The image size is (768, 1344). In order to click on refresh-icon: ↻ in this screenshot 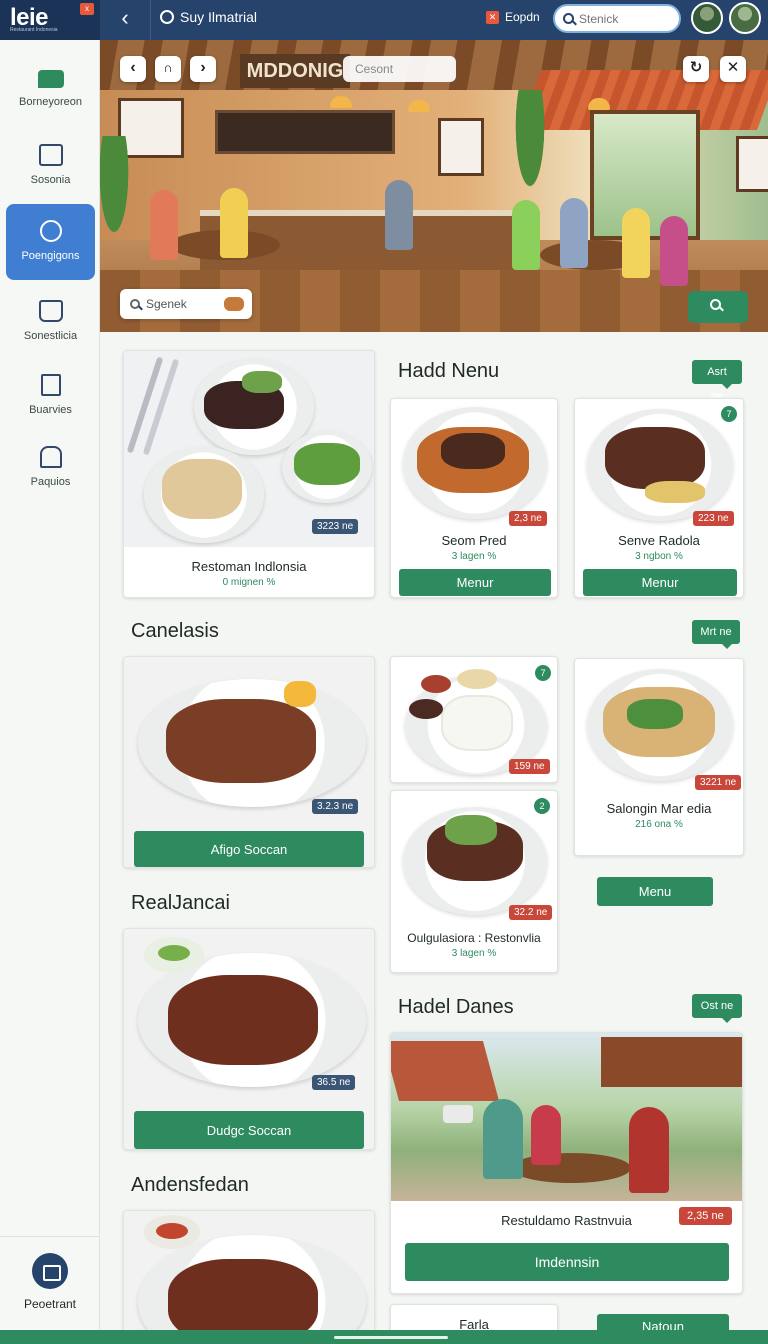, I will do `click(696, 69)`.